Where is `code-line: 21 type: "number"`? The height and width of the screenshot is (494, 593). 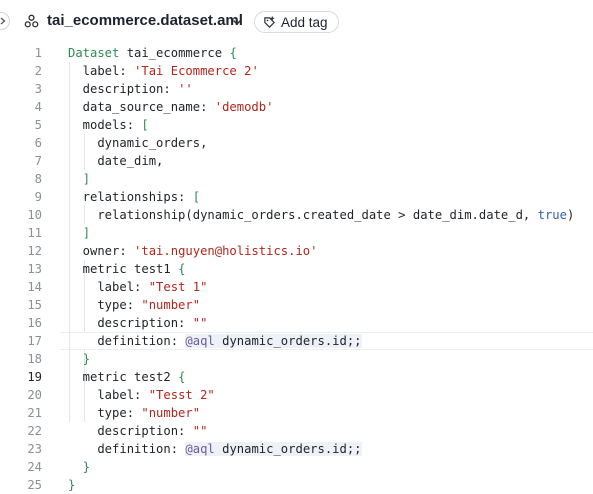 code-line: 21 type: "number" is located at coordinates (296, 413).